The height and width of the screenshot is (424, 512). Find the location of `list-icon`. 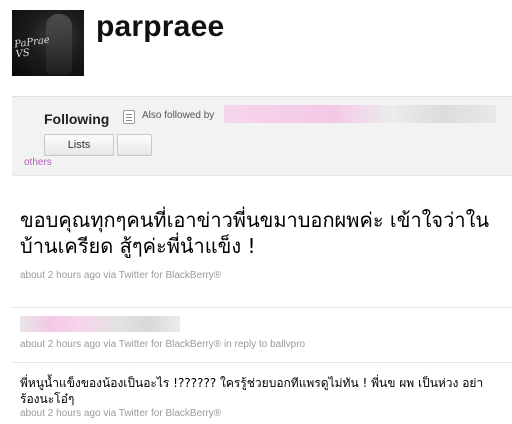

list-icon is located at coordinates (129, 117).